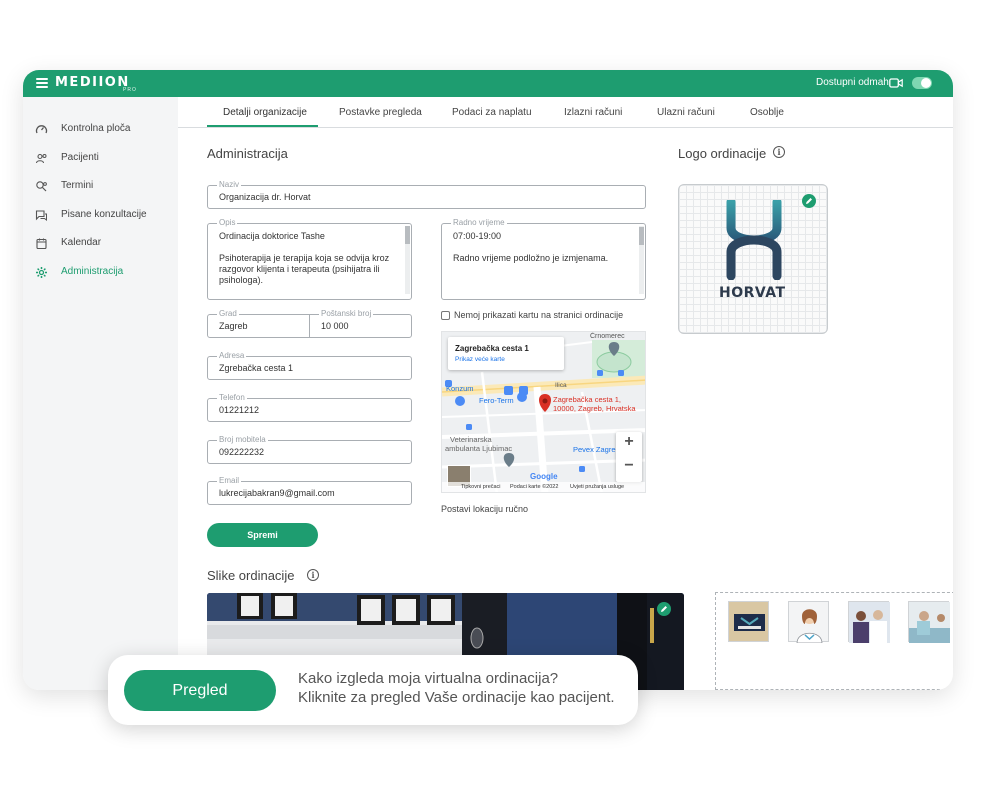  I want to click on map-zoom-out-button: −, so click(629, 466).